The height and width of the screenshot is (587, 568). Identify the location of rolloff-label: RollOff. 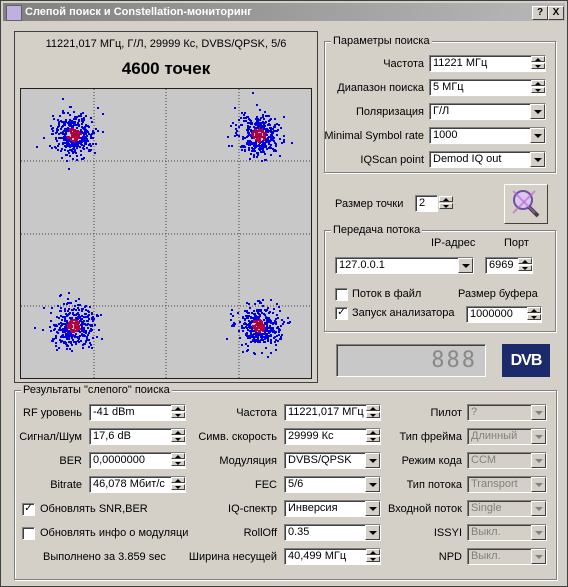
(260, 533).